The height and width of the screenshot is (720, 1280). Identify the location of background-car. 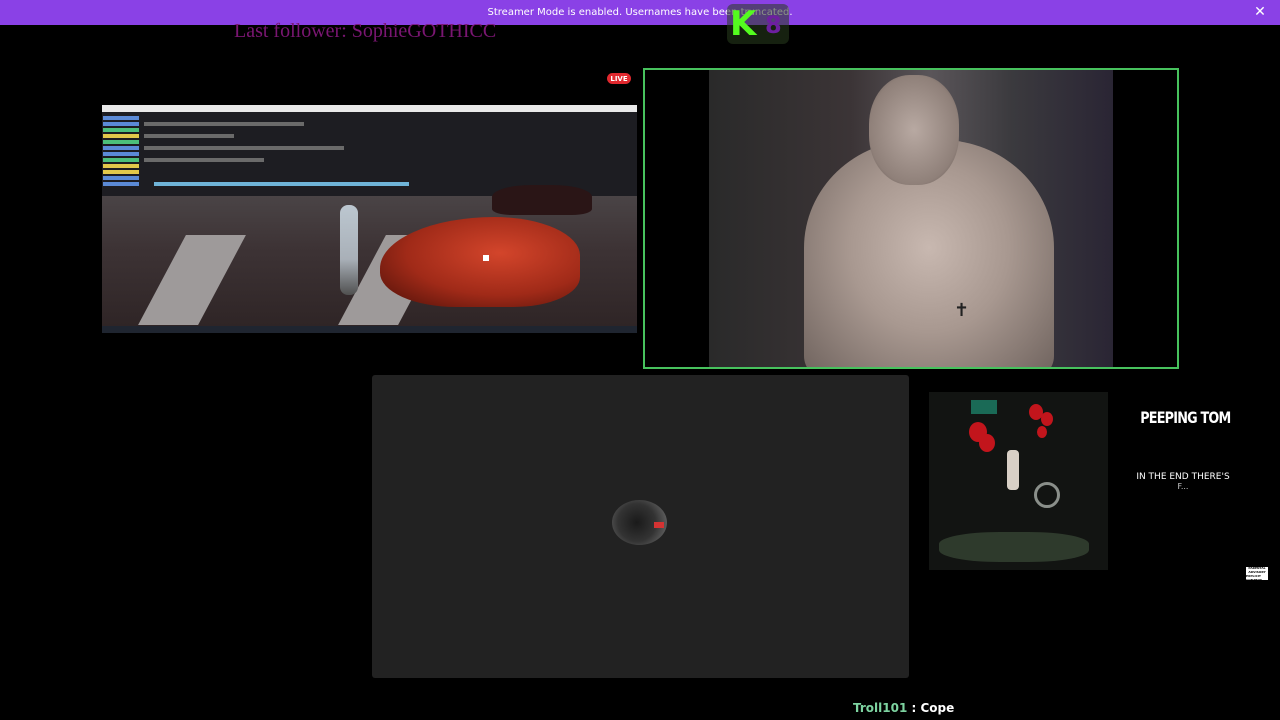
(542, 200).